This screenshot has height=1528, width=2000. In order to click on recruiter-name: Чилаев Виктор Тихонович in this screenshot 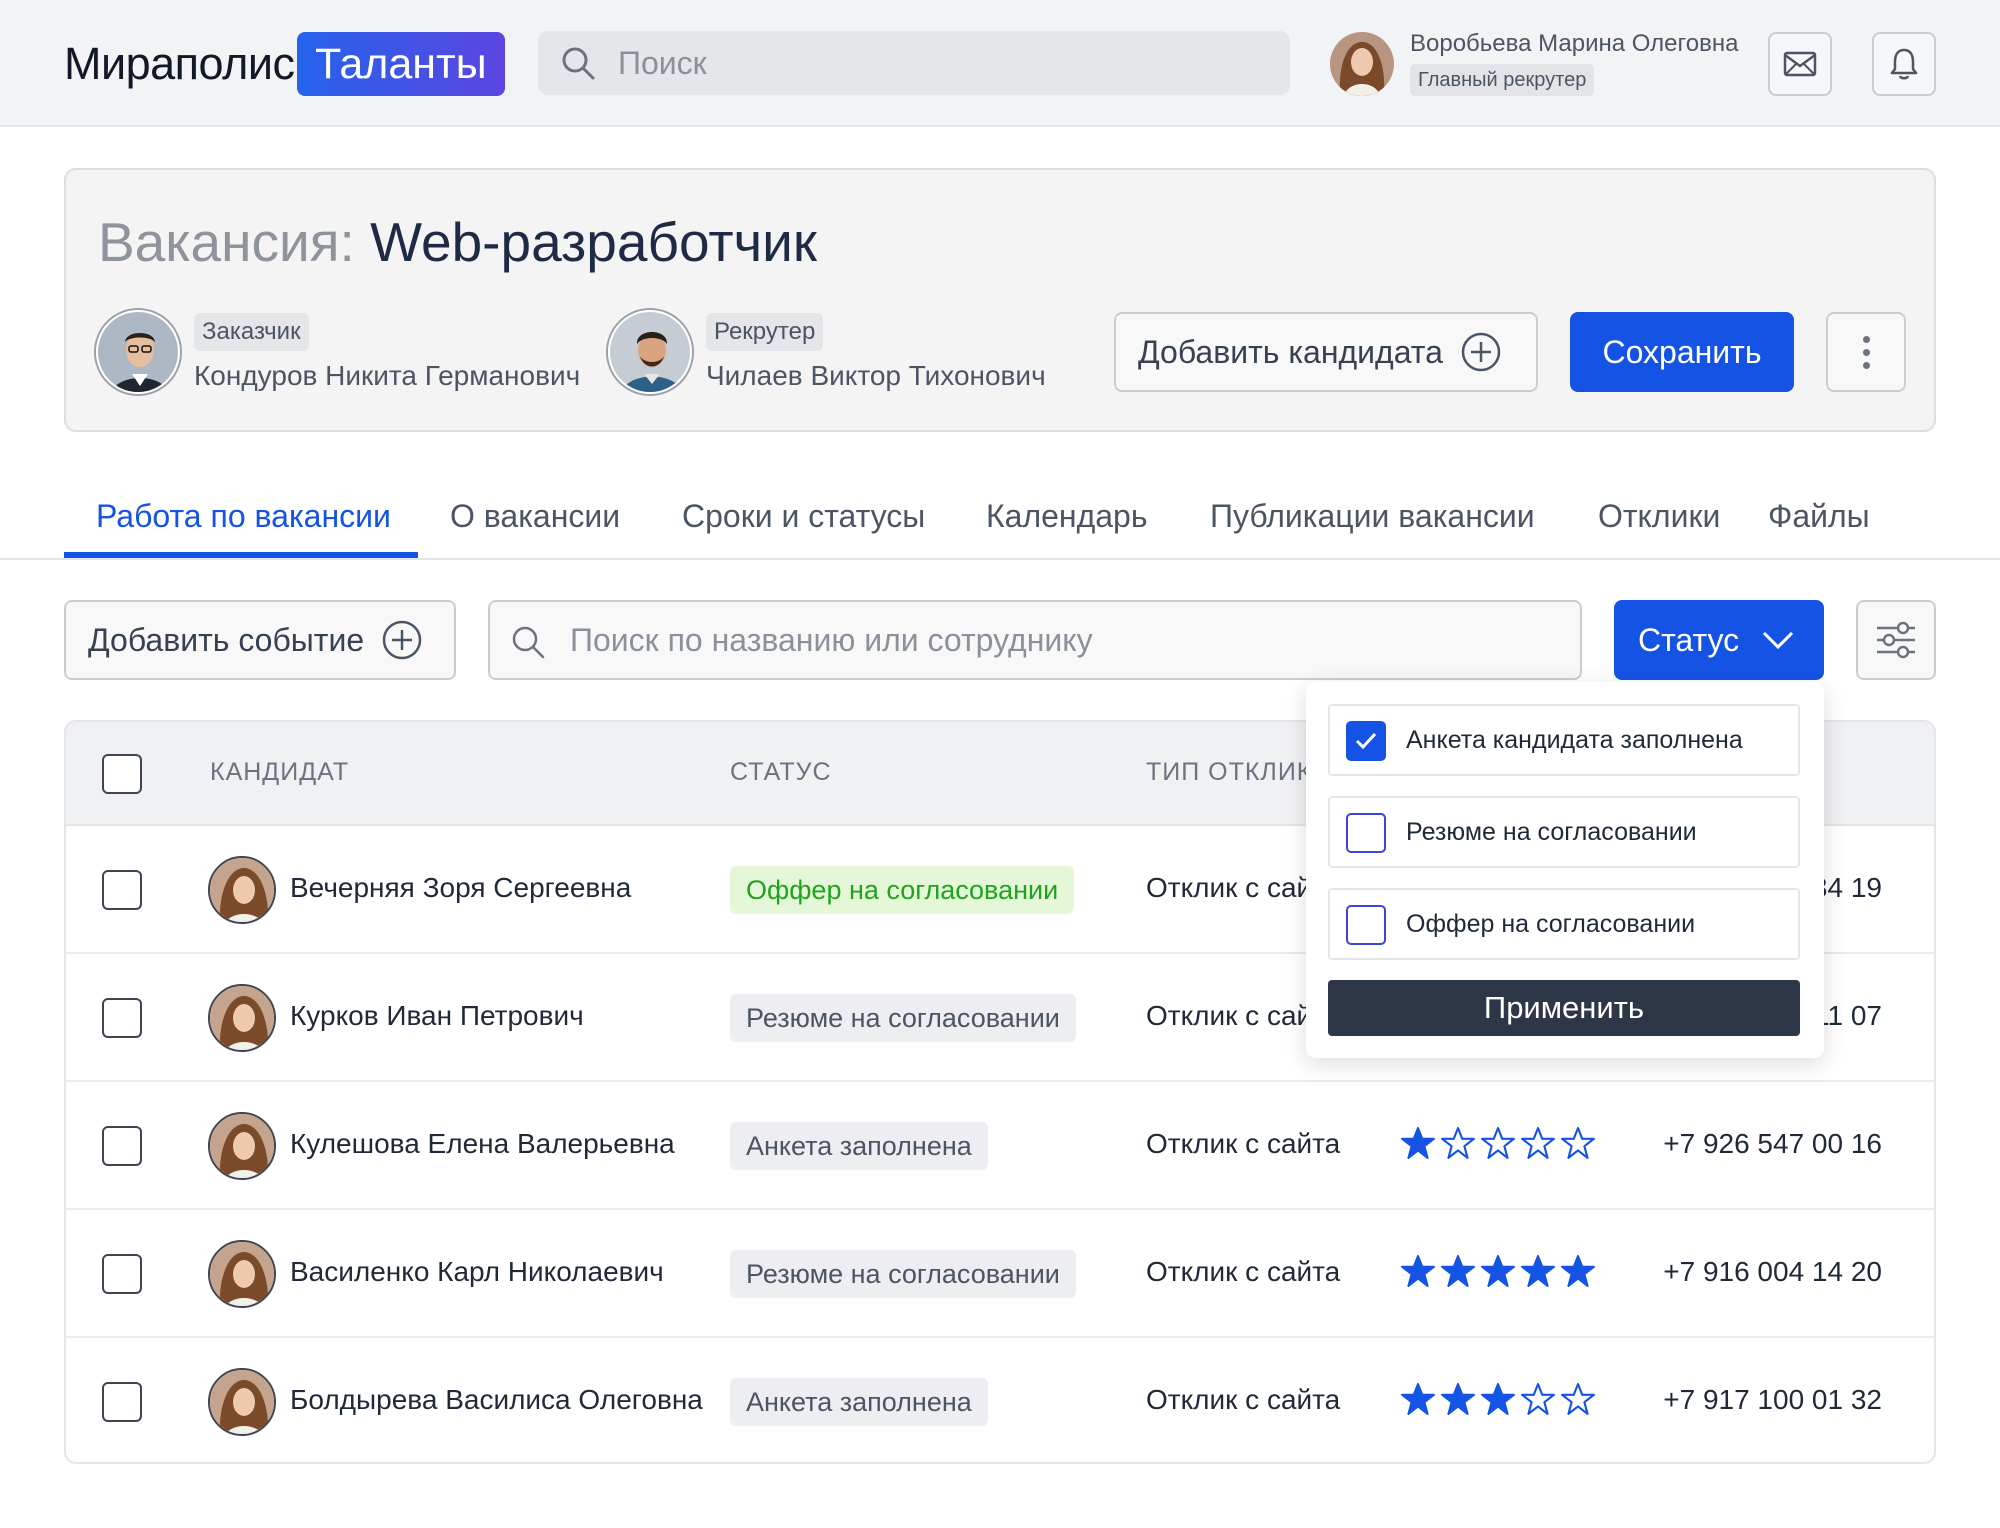, I will do `click(876, 376)`.